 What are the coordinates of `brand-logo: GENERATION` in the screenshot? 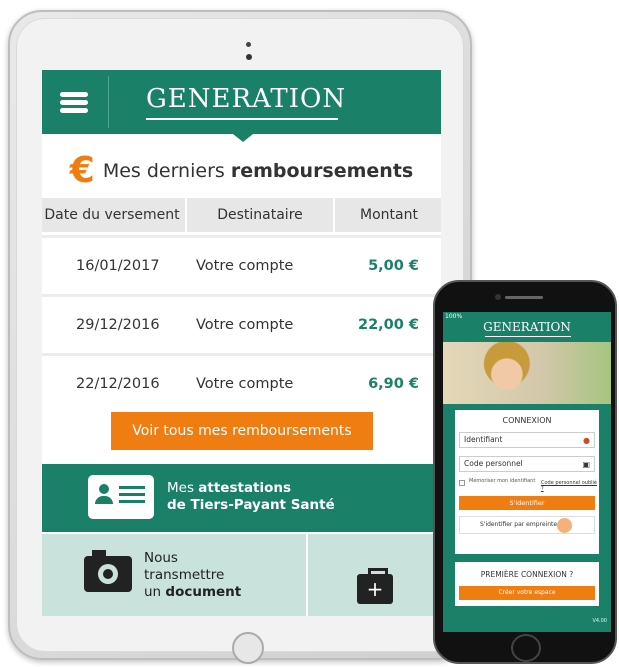 It's located at (246, 99).